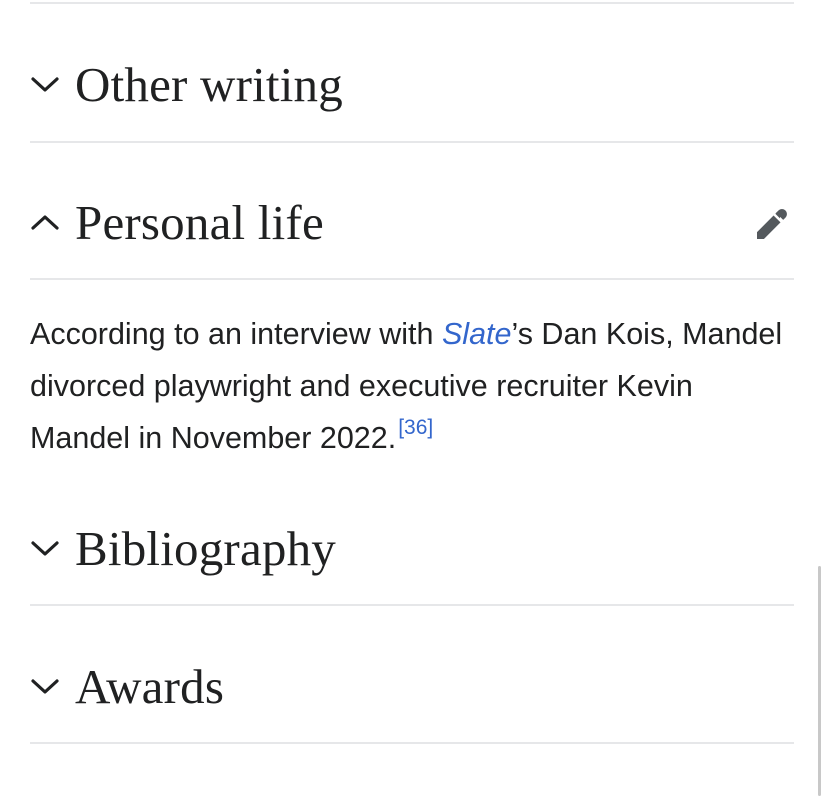  Describe the element at coordinates (199, 222) in the screenshot. I see `section-title: Personal life` at that location.